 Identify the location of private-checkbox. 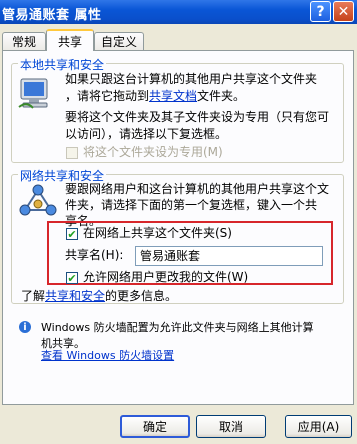
(72, 153).